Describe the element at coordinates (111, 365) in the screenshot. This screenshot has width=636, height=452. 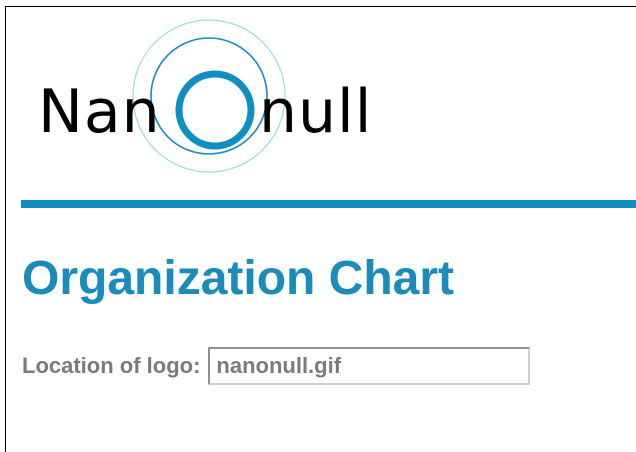
I see `logo-location-label: Location of logo:` at that location.